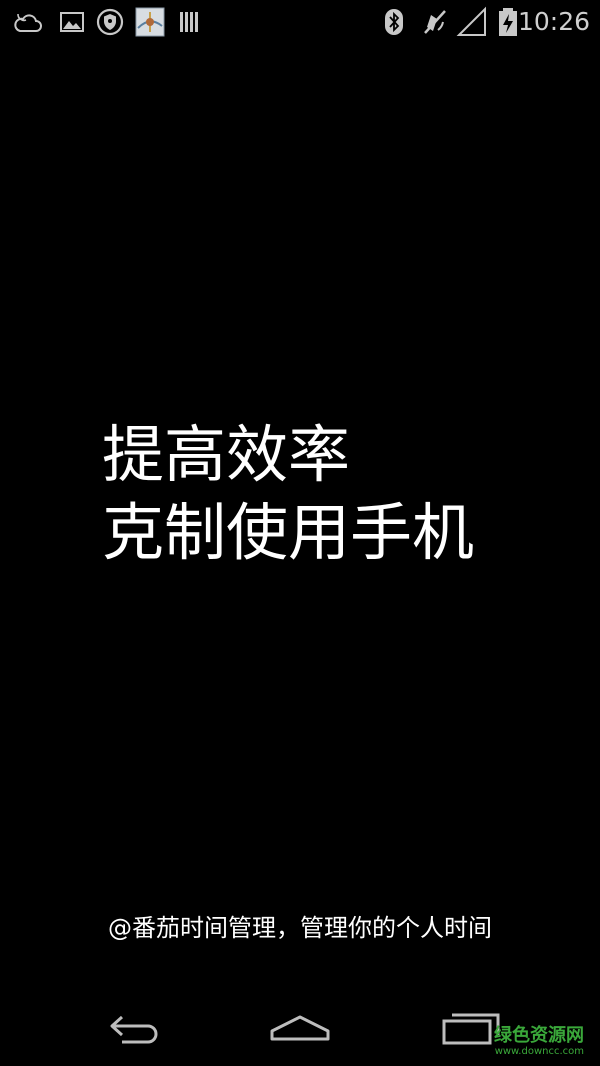 The image size is (600, 1066). Describe the element at coordinates (394, 22) in the screenshot. I see `bluetooth-icon` at that location.